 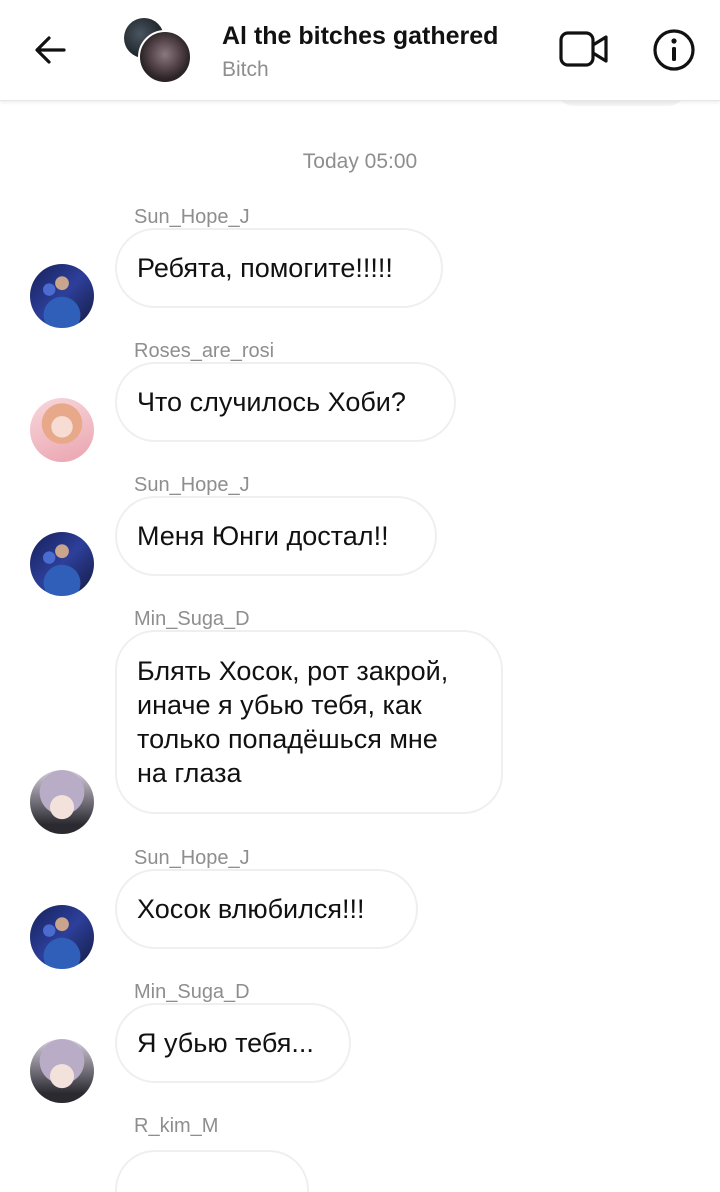 I want to click on chat-header: Al the bitches gathered Bitch, so click(x=360, y=50).